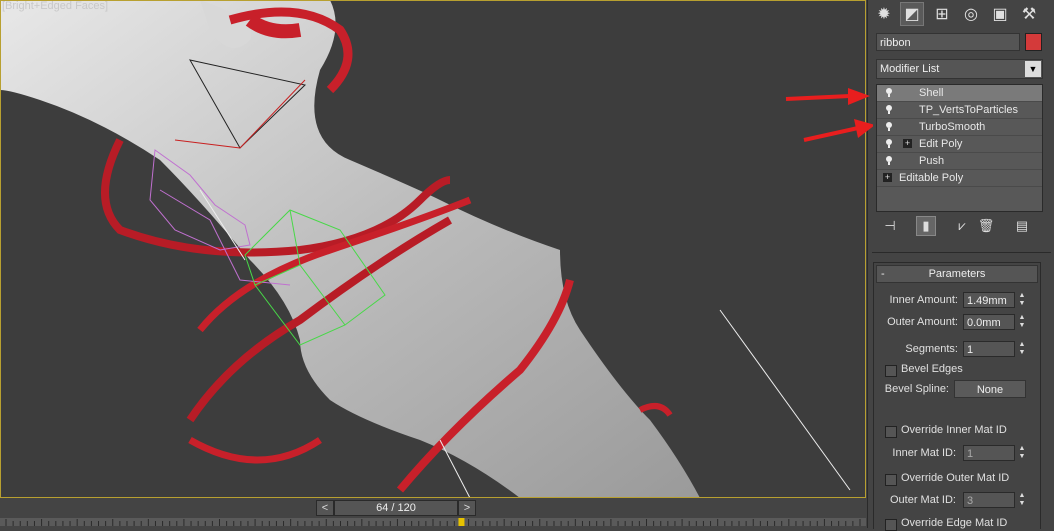  I want to click on current-frame-marker, so click(461, 522).